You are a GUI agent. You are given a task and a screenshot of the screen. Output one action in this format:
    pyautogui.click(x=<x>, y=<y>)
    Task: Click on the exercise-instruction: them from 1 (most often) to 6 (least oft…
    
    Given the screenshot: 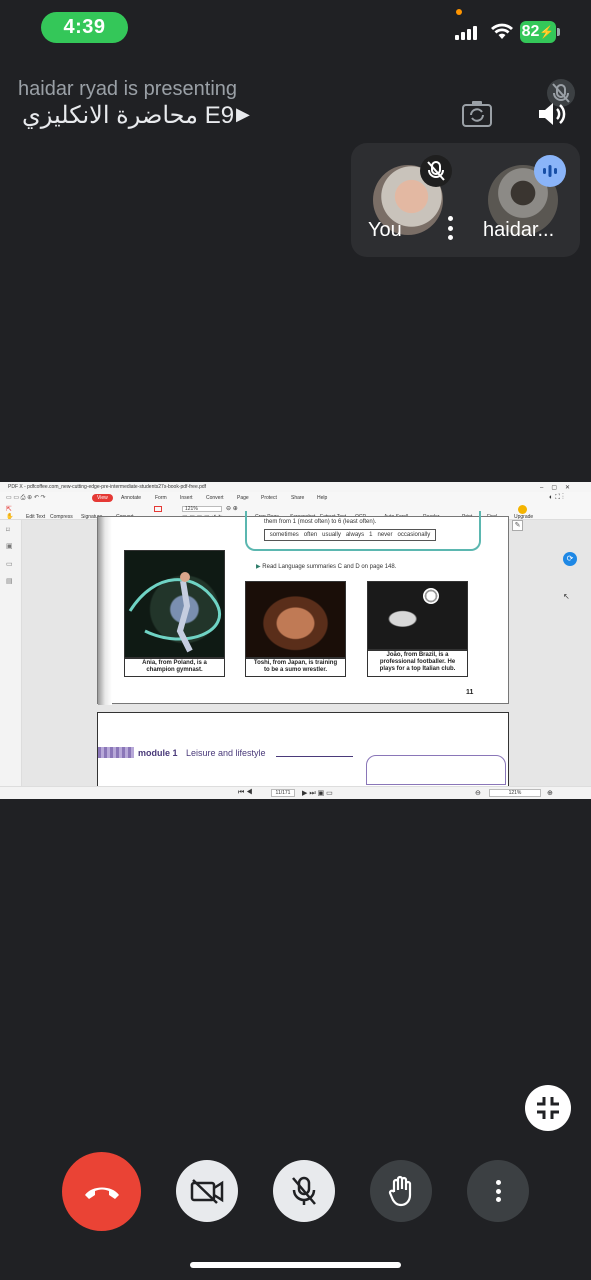 What is the action you would take?
    pyautogui.click(x=320, y=522)
    